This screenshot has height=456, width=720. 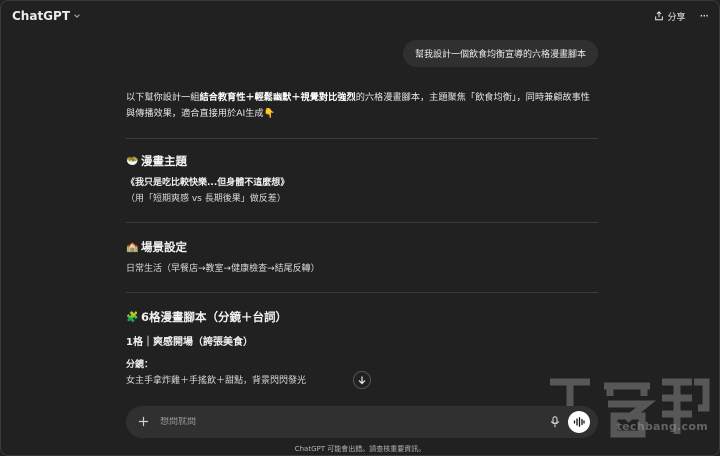 I want to click on section-heading-setting: 🏫 場景設定, so click(x=362, y=247).